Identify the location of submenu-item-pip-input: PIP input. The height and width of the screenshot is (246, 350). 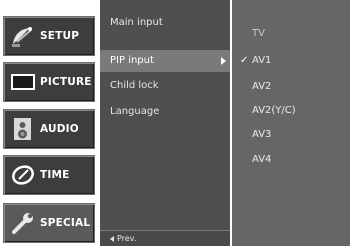
(165, 61).